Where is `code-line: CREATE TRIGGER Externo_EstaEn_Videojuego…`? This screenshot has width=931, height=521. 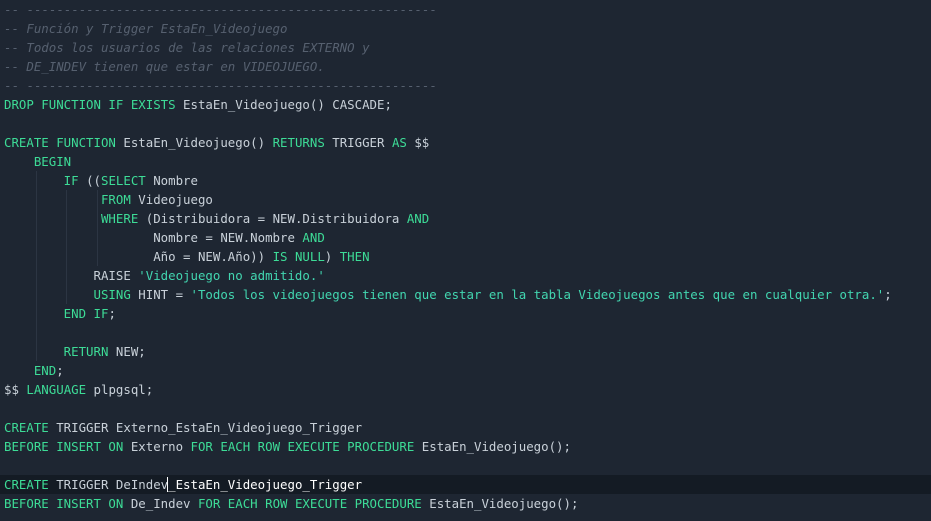
code-line: CREATE TRIGGER Externo_EstaEn_Videojuego… is located at coordinates (467, 427).